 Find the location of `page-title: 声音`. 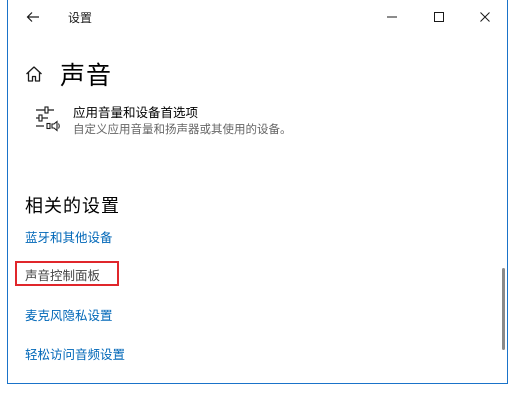

page-title: 声音 is located at coordinates (86, 75).